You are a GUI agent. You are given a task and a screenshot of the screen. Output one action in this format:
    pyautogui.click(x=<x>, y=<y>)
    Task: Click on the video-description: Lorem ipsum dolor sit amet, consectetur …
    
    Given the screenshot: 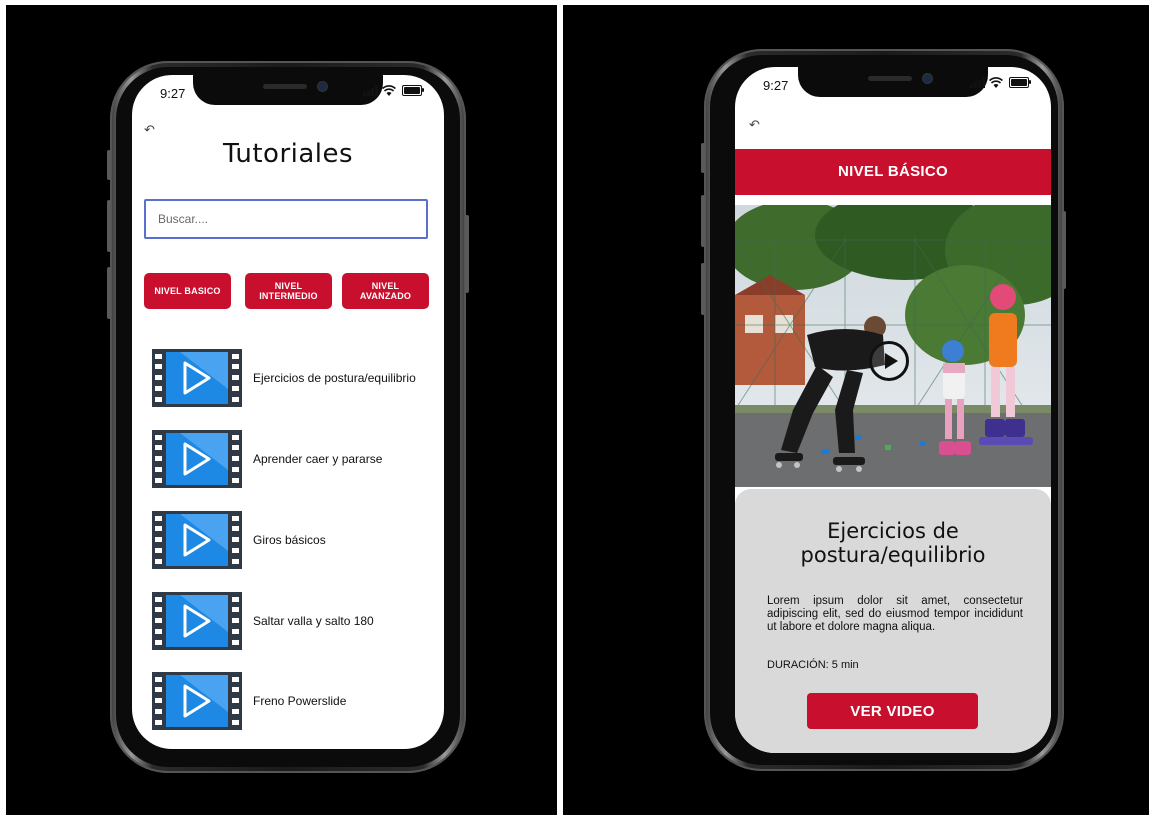 What is the action you would take?
    pyautogui.click(x=895, y=614)
    